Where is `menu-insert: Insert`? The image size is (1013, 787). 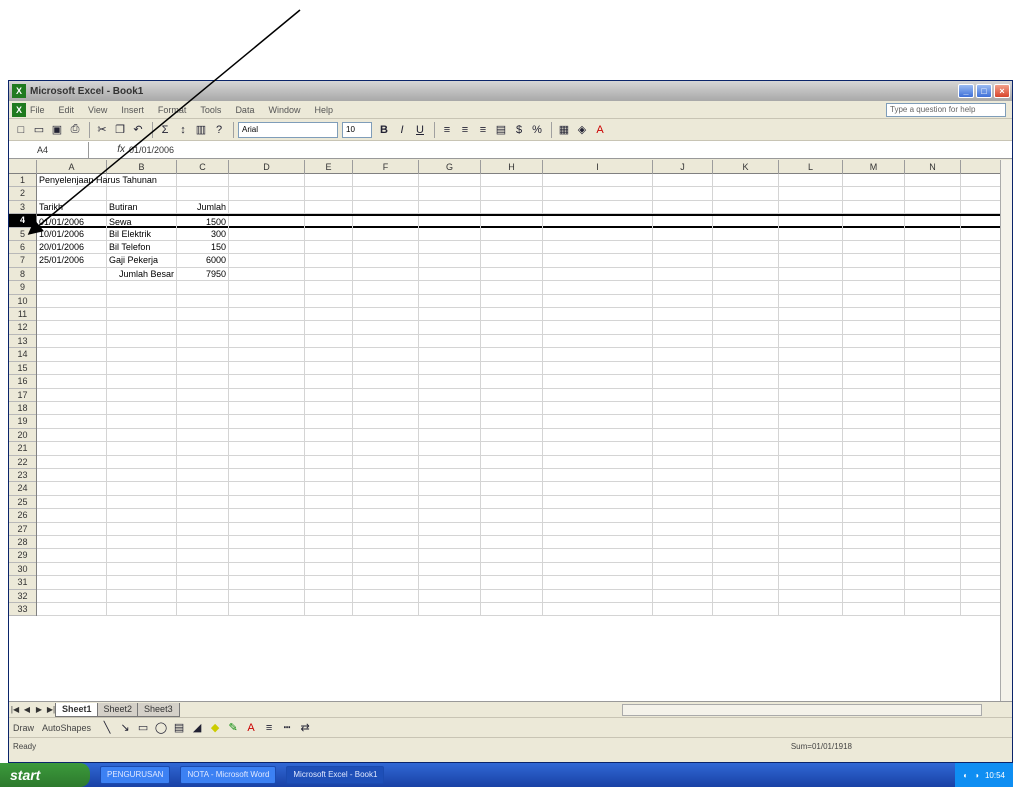 menu-insert: Insert is located at coordinates (132, 110).